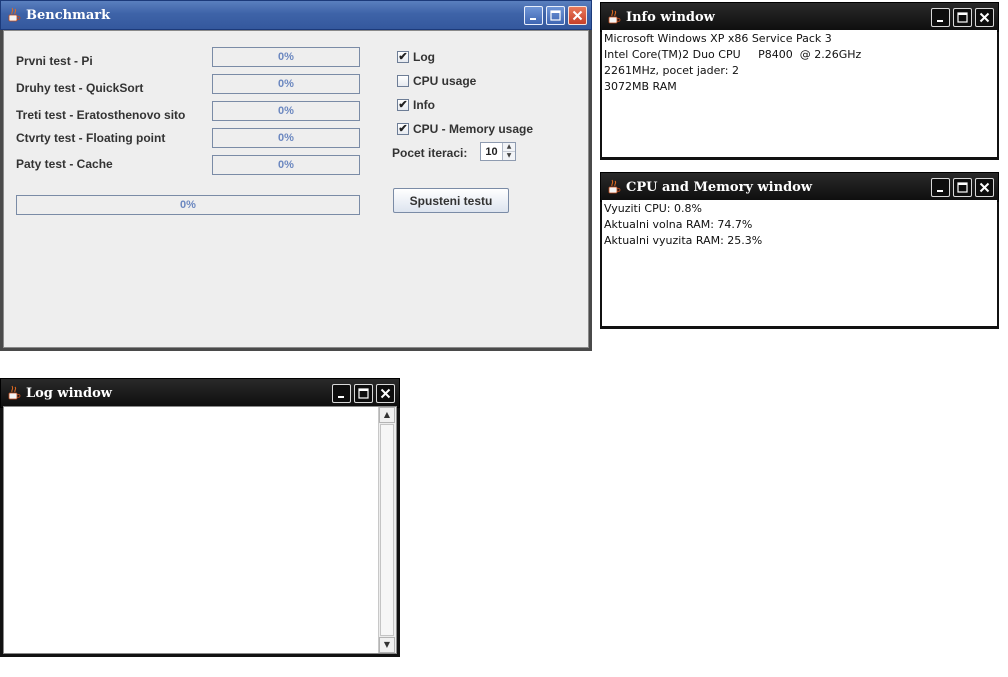  I want to click on checkbox-cpu-memory-usage: ✔ CPU - Memory usage, so click(465, 129).